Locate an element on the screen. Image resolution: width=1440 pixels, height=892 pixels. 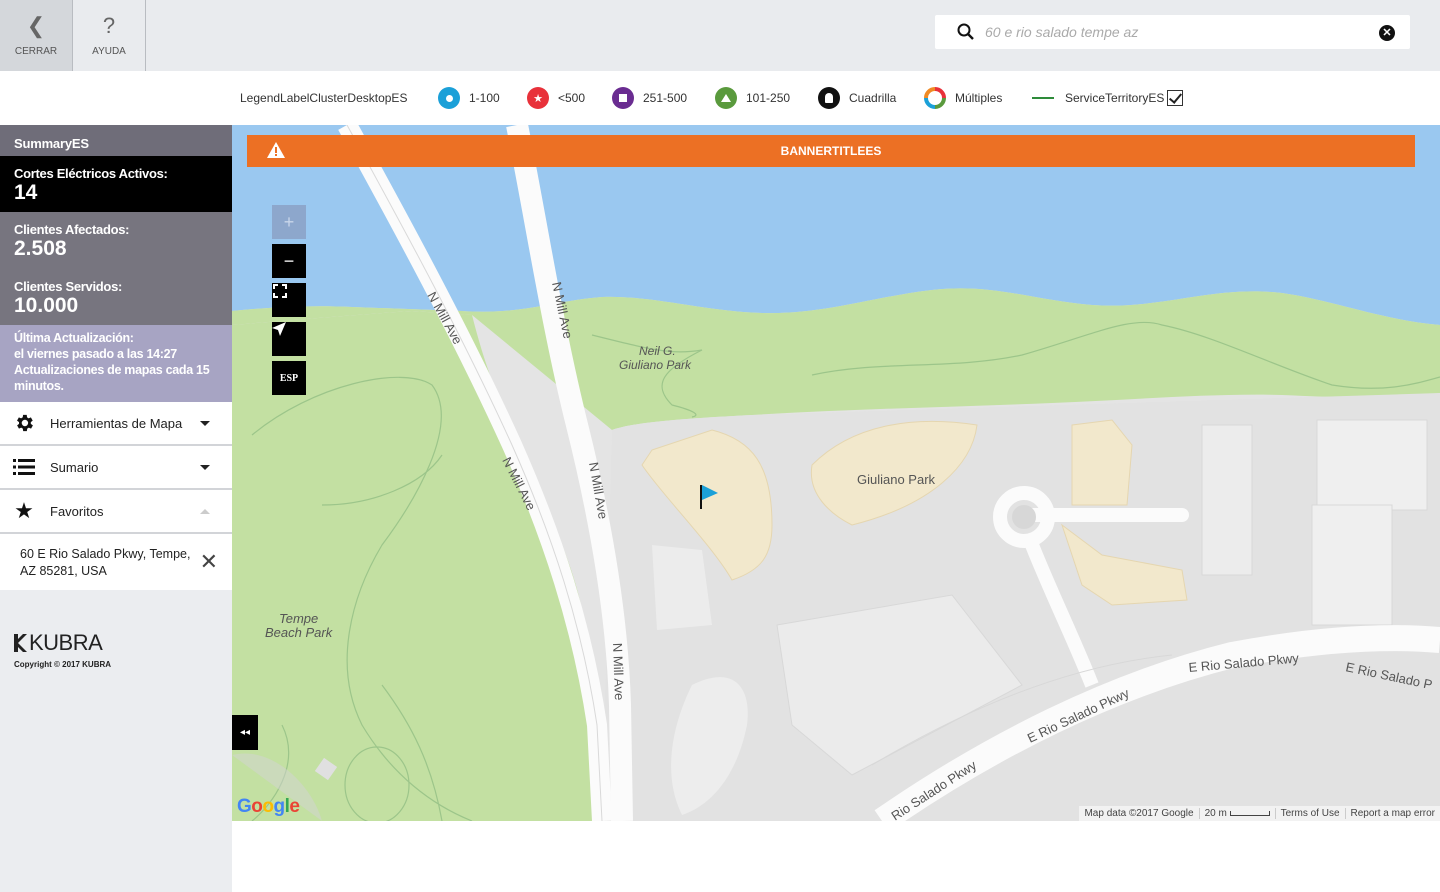
top-bar: ❮ CERRAR ? AYUDA ✕ is located at coordinates (720, 35).